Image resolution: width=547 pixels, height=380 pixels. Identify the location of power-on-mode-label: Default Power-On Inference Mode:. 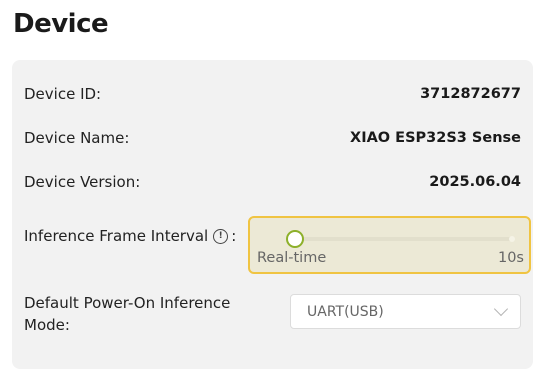
(127, 314).